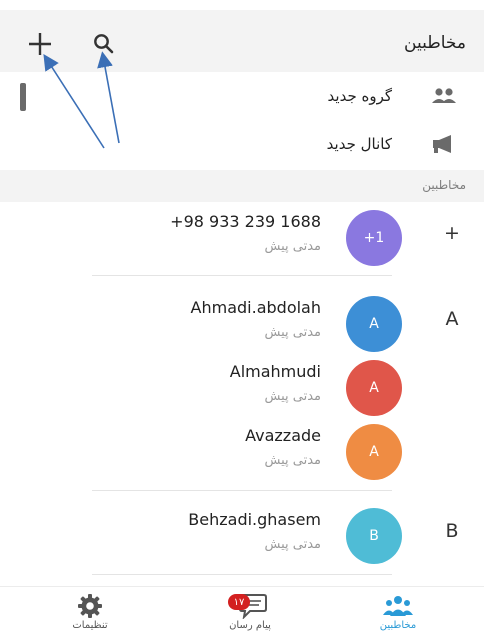 The height and width of the screenshot is (636, 484). What do you see at coordinates (242, 36) in the screenshot?
I see `app-bar: مخاطبین` at bounding box center [242, 36].